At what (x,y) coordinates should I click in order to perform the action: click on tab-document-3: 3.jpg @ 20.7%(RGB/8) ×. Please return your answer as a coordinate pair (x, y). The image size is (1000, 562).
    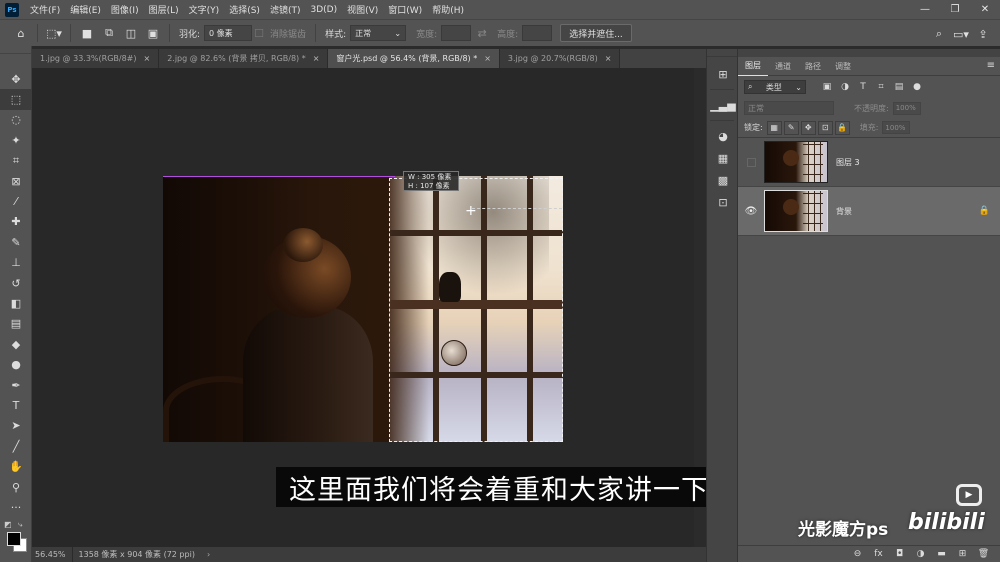
    Looking at the image, I should click on (560, 58).